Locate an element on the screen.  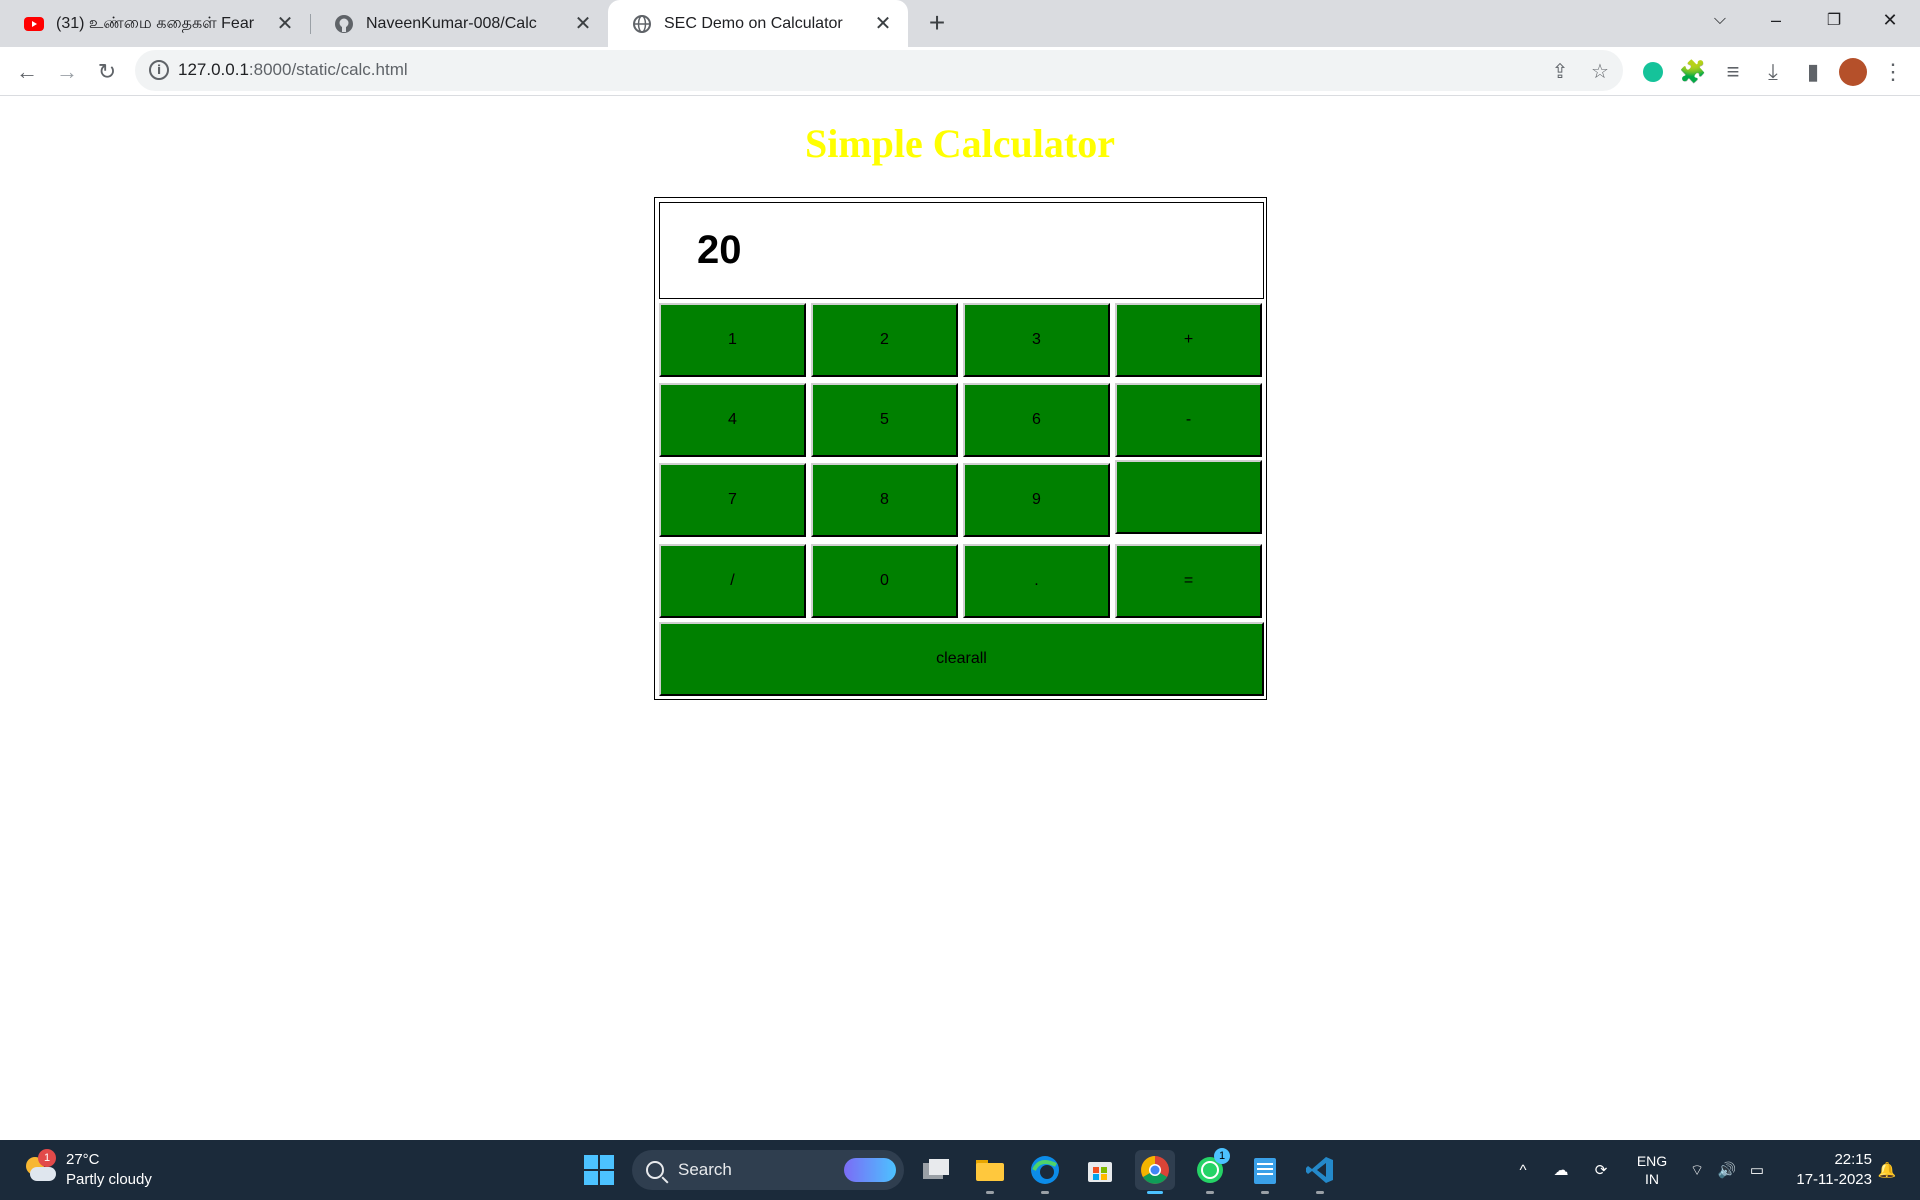
search-icon is located at coordinates (655, 1170).